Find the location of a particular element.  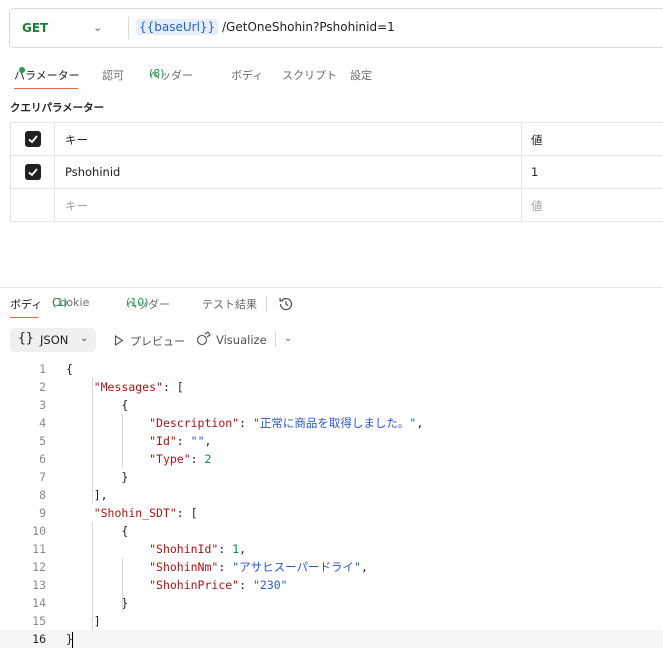

active-tab-underline is located at coordinates (46, 88).